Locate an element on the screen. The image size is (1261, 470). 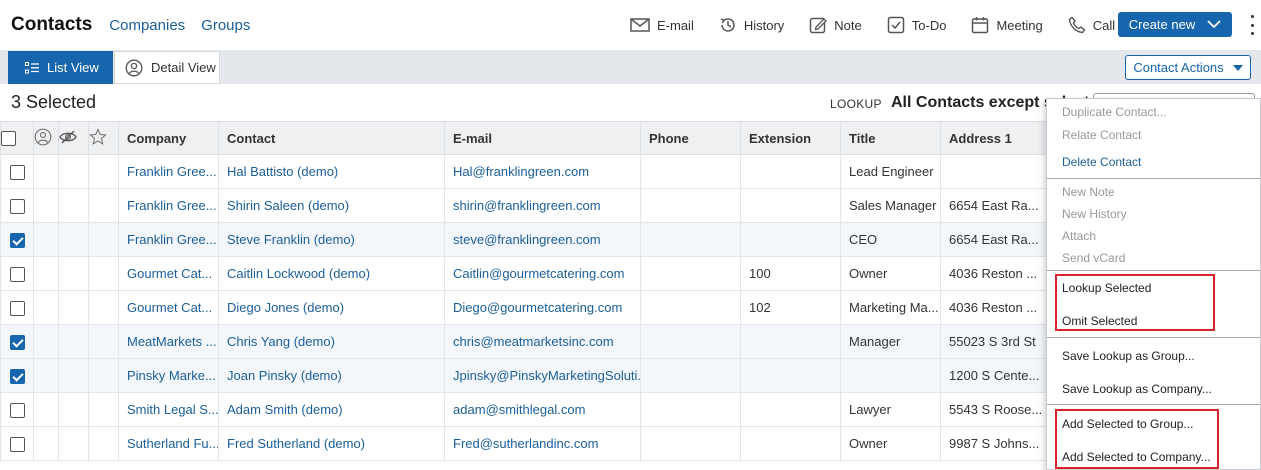
contact-link: Joan Pinsky (demo) is located at coordinates (331, 375).